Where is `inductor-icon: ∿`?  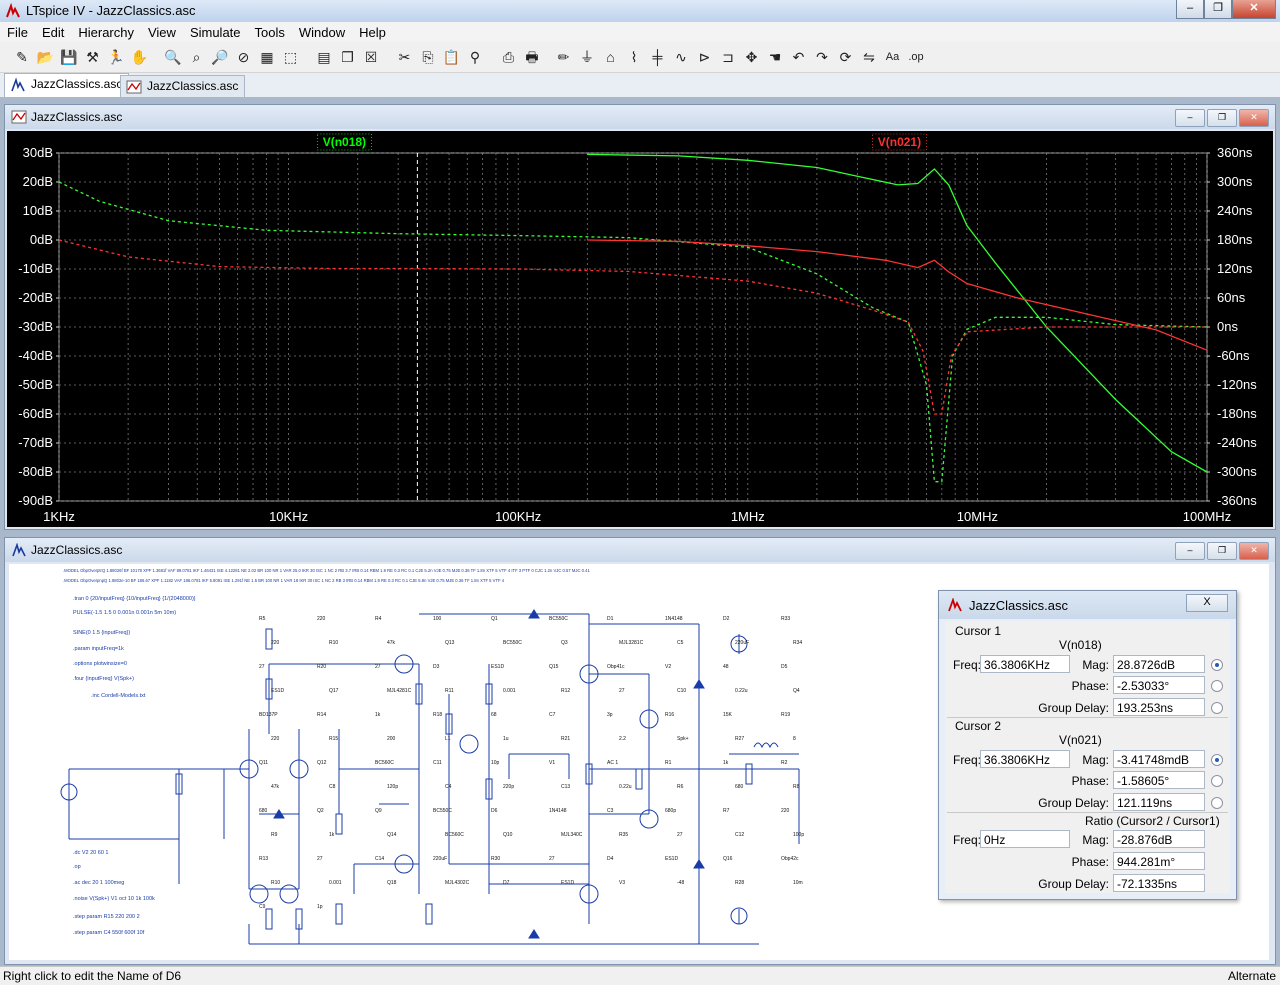
inductor-icon: ∿ is located at coordinates (681, 57).